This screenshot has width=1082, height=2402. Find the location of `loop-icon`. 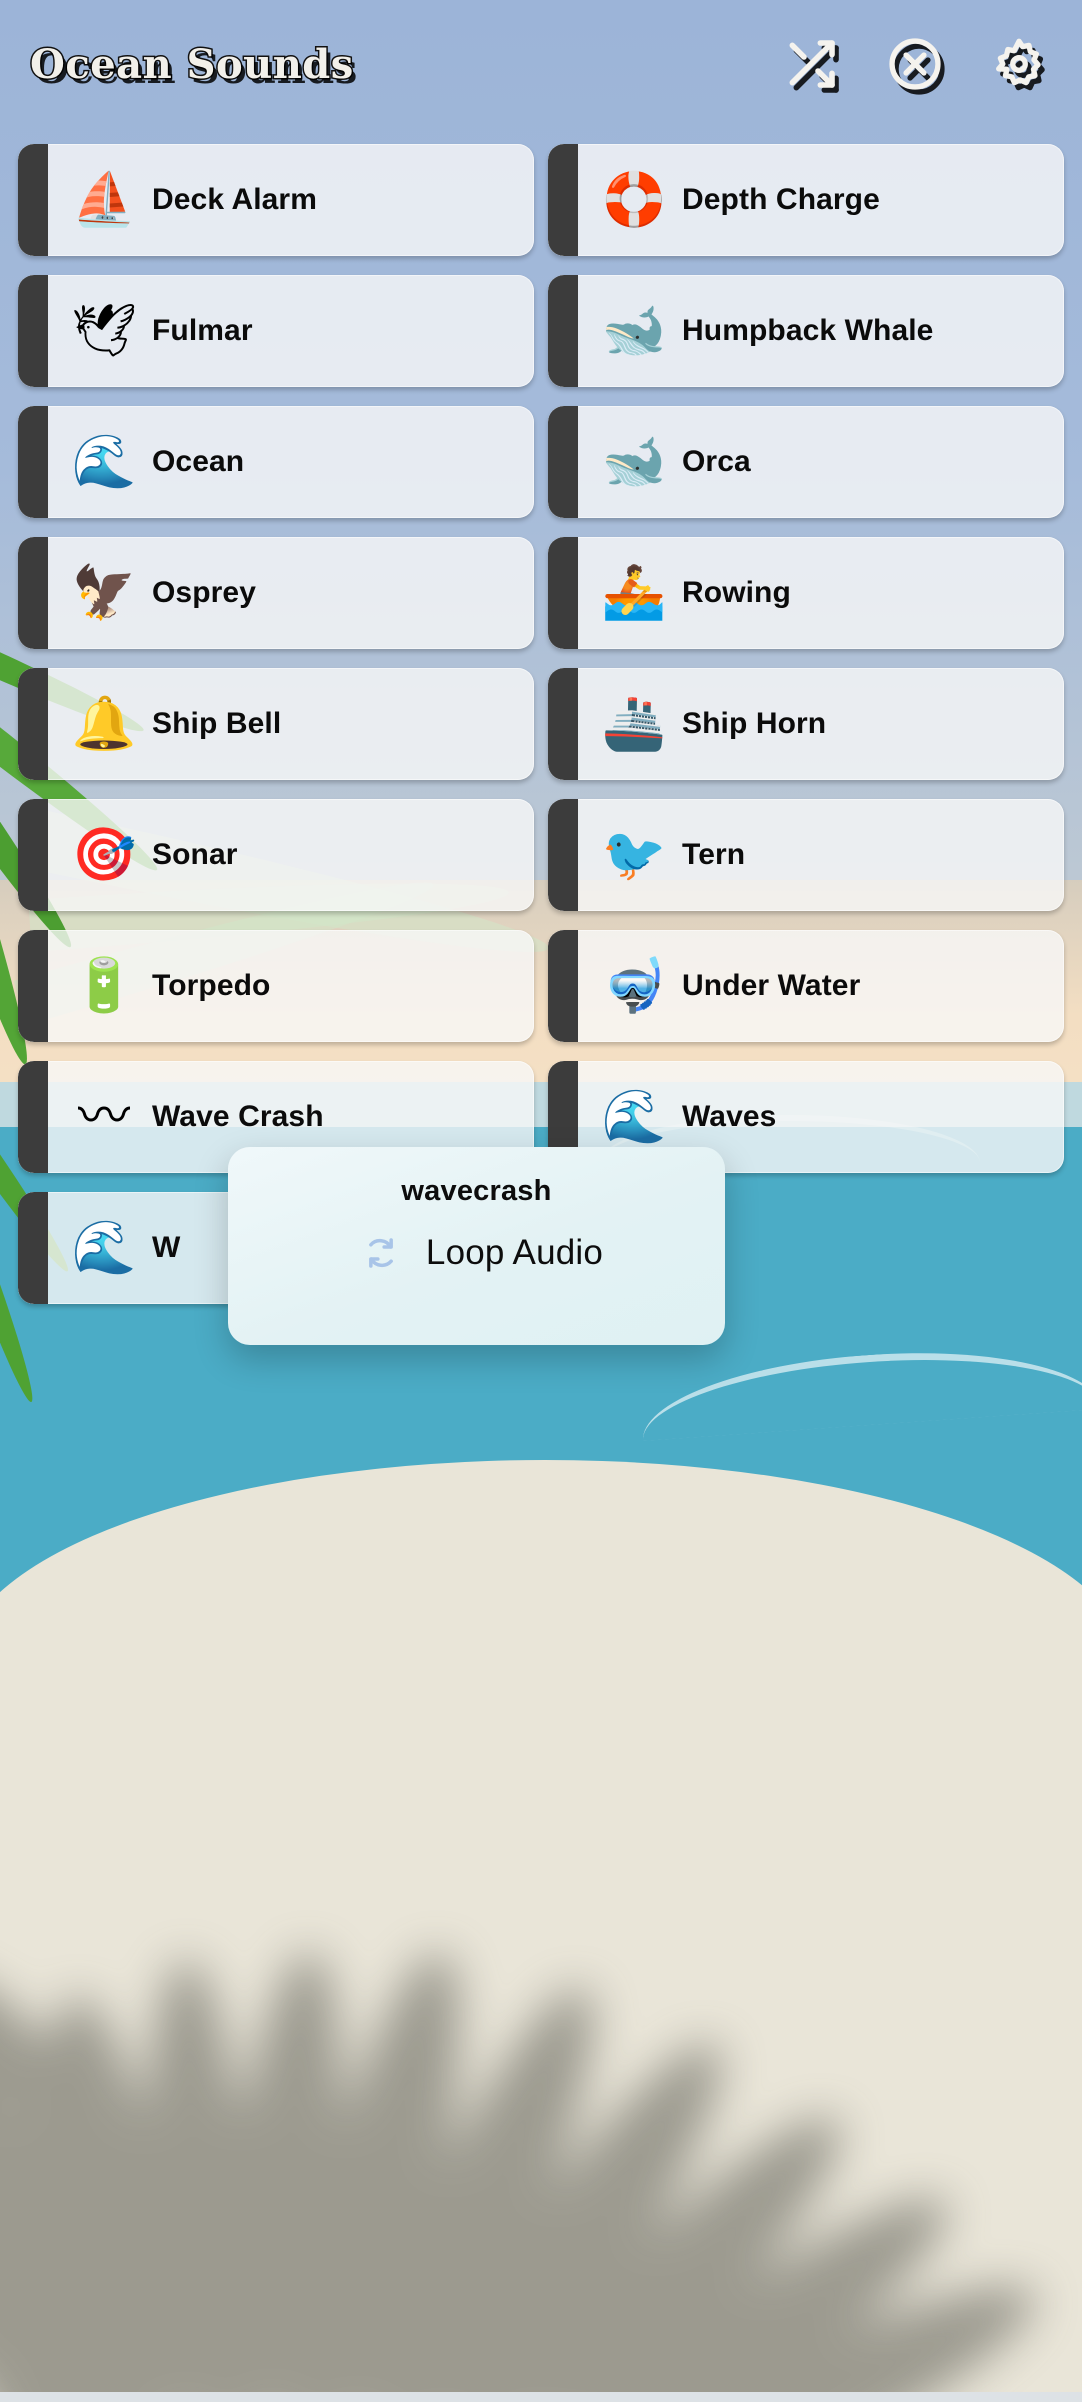

loop-icon is located at coordinates (381, 1253).